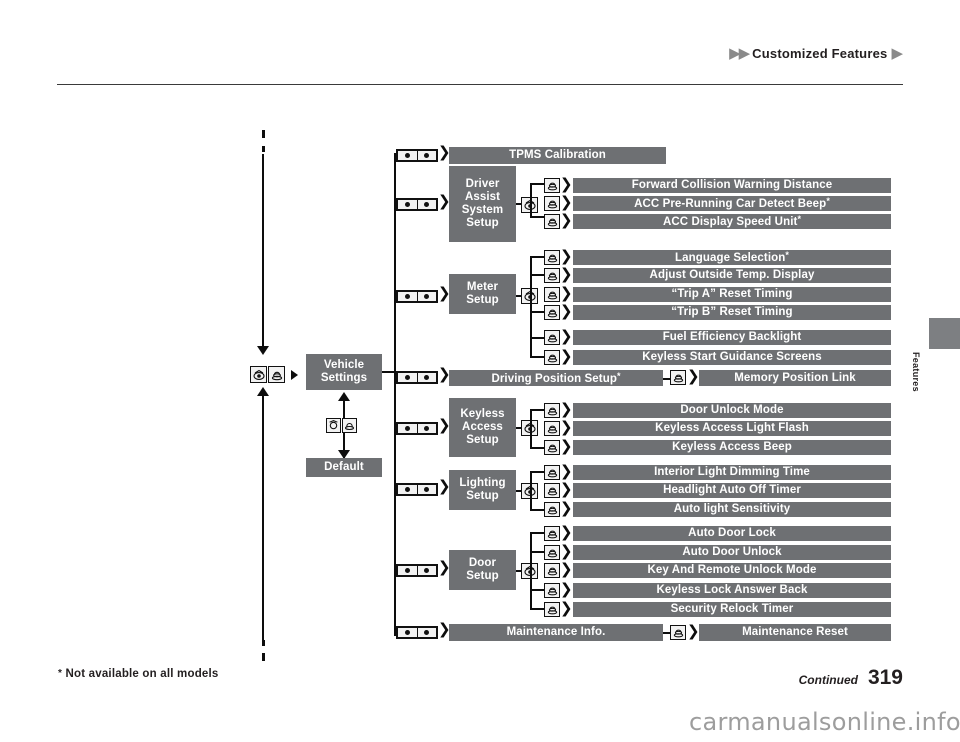 This screenshot has height=742, width=960. What do you see at coordinates (417, 296) in the screenshot?
I see `rocker-selector-icon-meter` at bounding box center [417, 296].